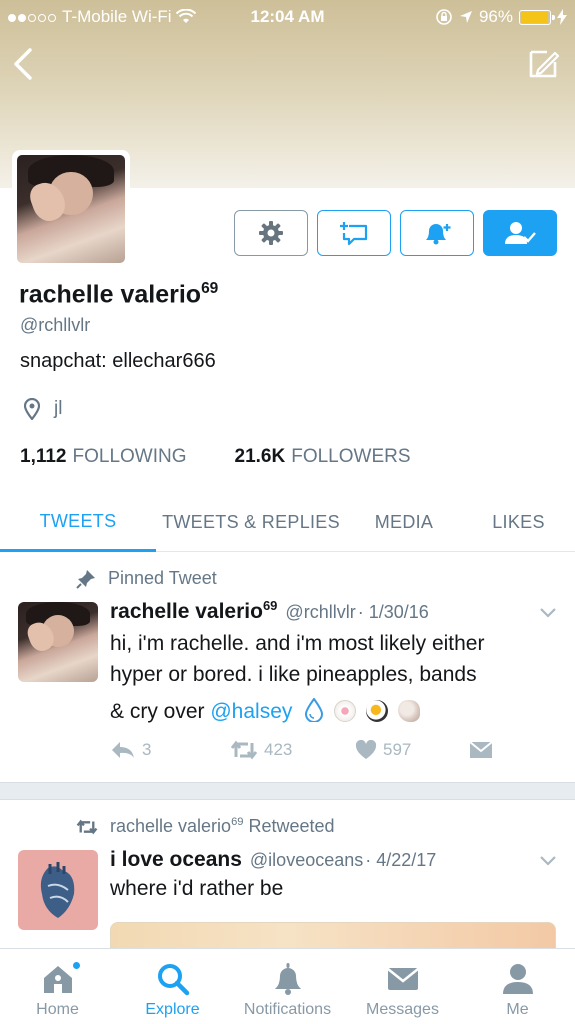 The image size is (575, 1024). What do you see at coordinates (465, 17) in the screenshot?
I see `location-arrow-icon` at bounding box center [465, 17].